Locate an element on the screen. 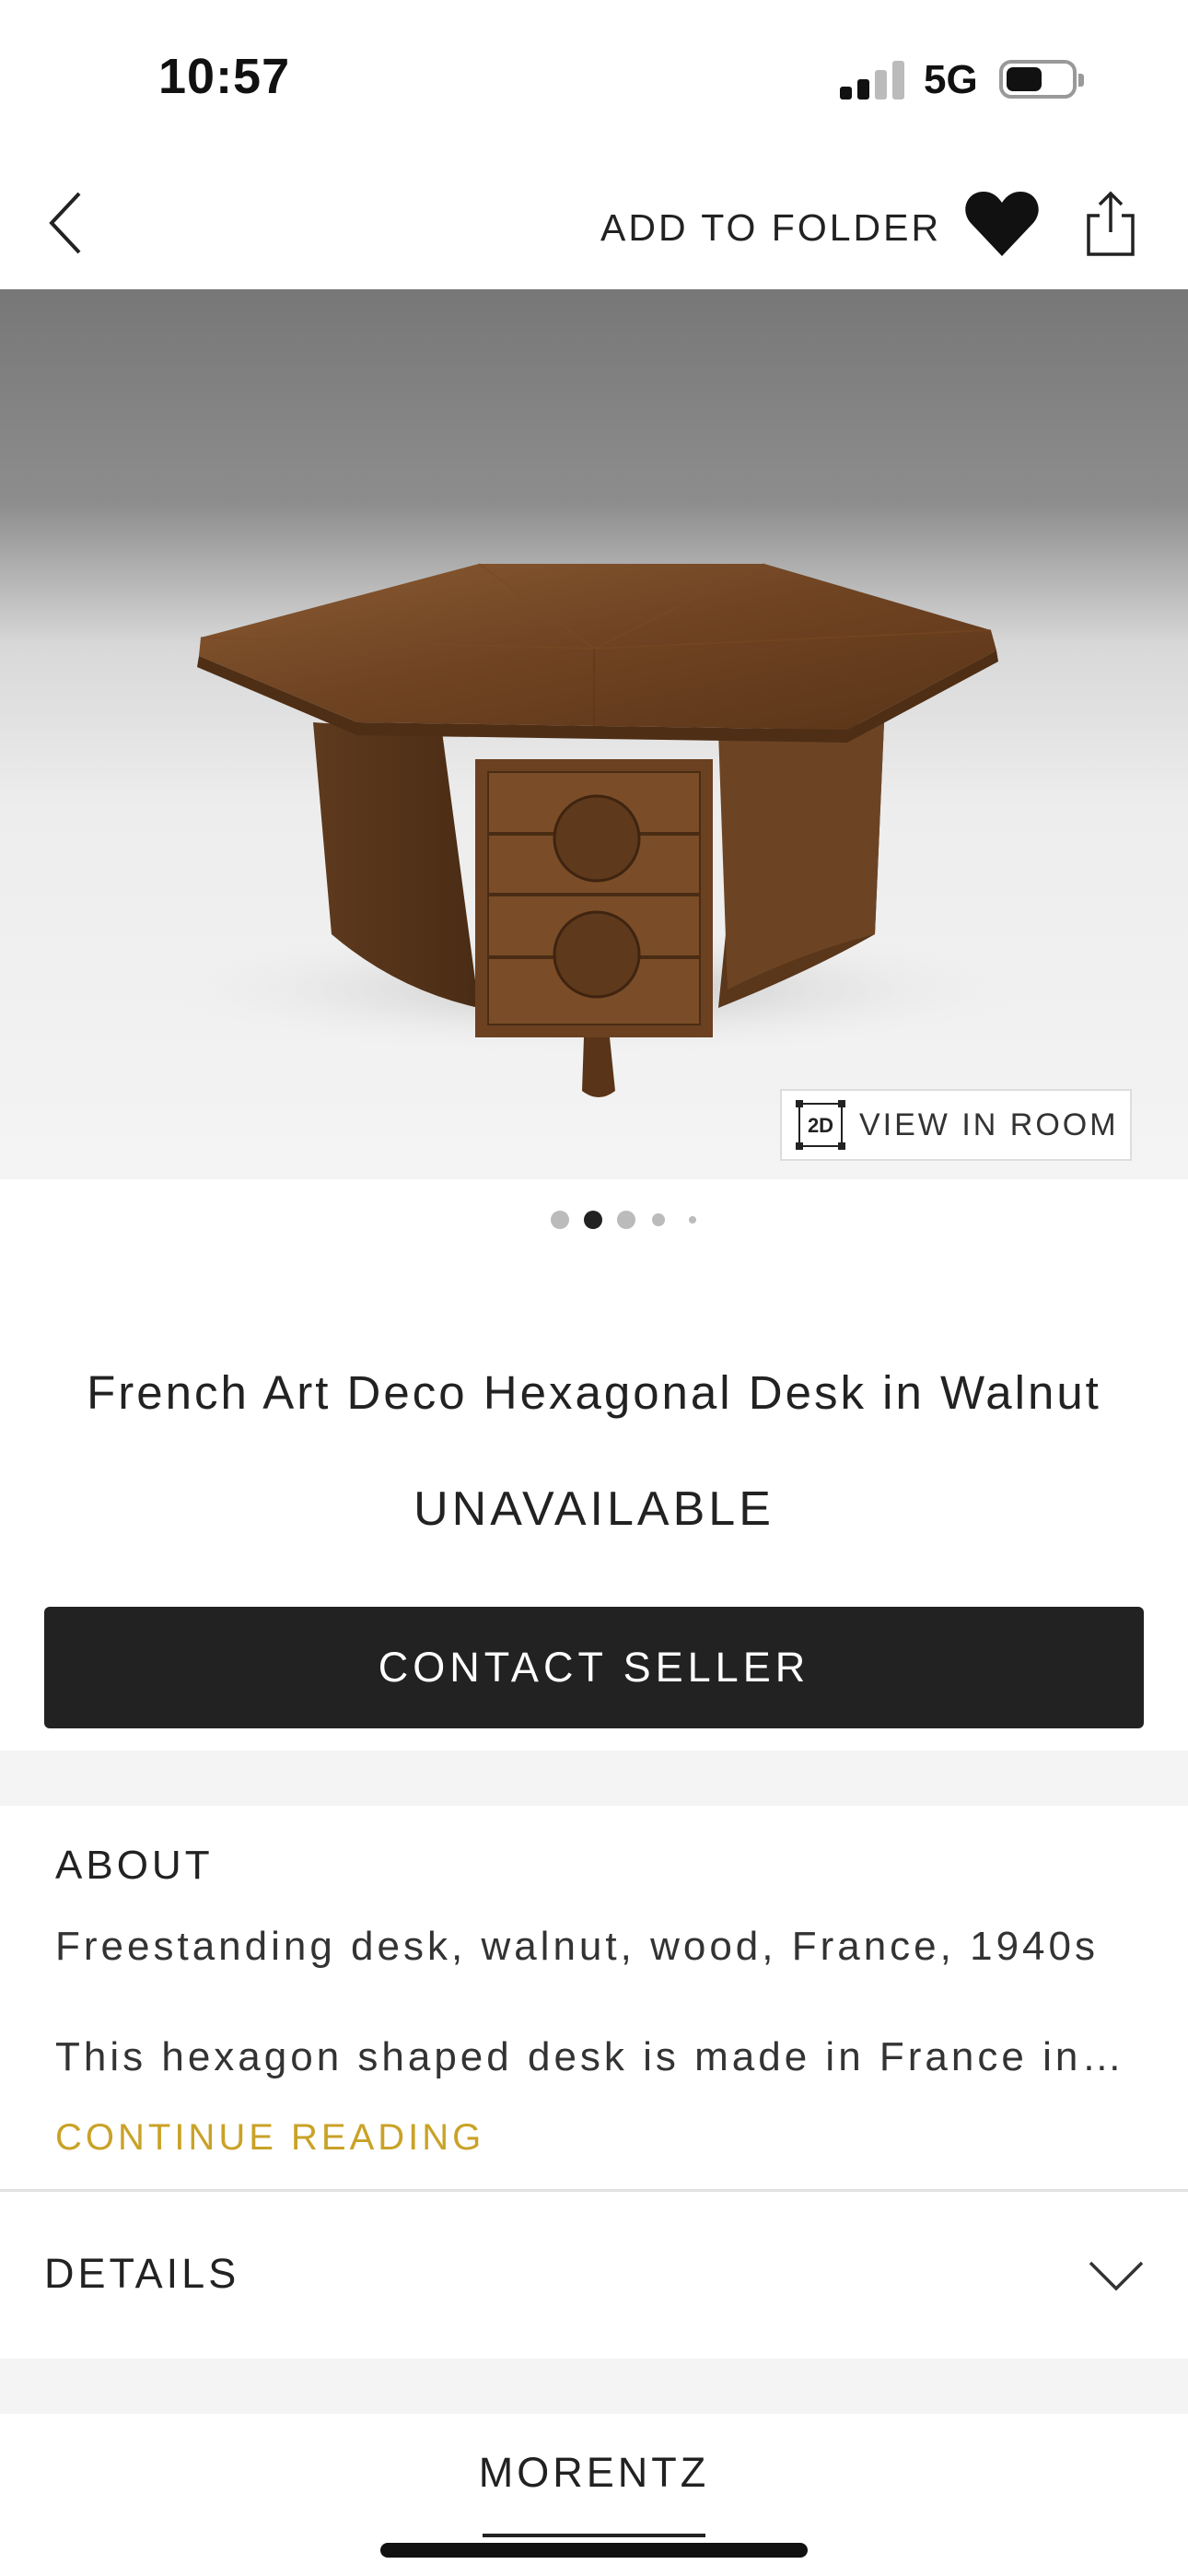  share-icon is located at coordinates (1111, 223).